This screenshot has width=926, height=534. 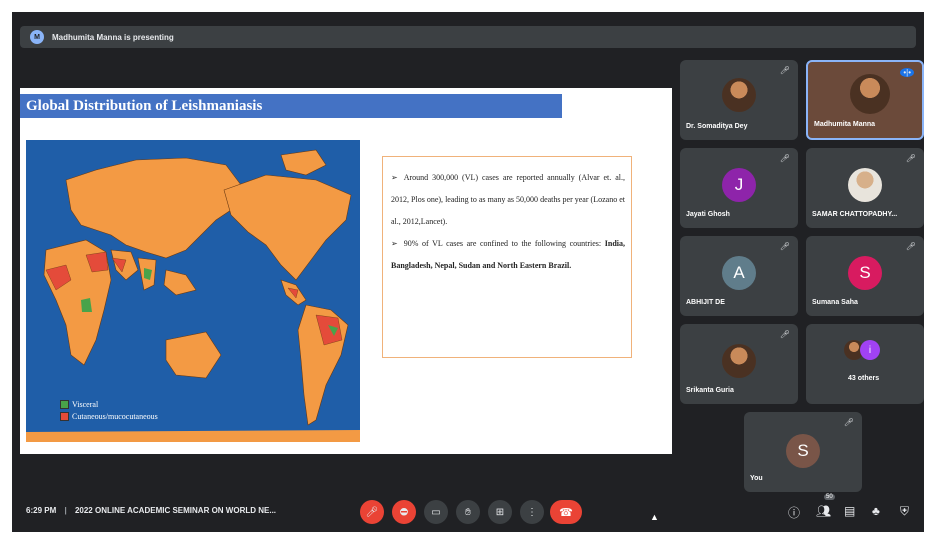 I want to click on legend-item-cutaneous: Cutaneous/mucocutaneous, so click(x=109, y=416).